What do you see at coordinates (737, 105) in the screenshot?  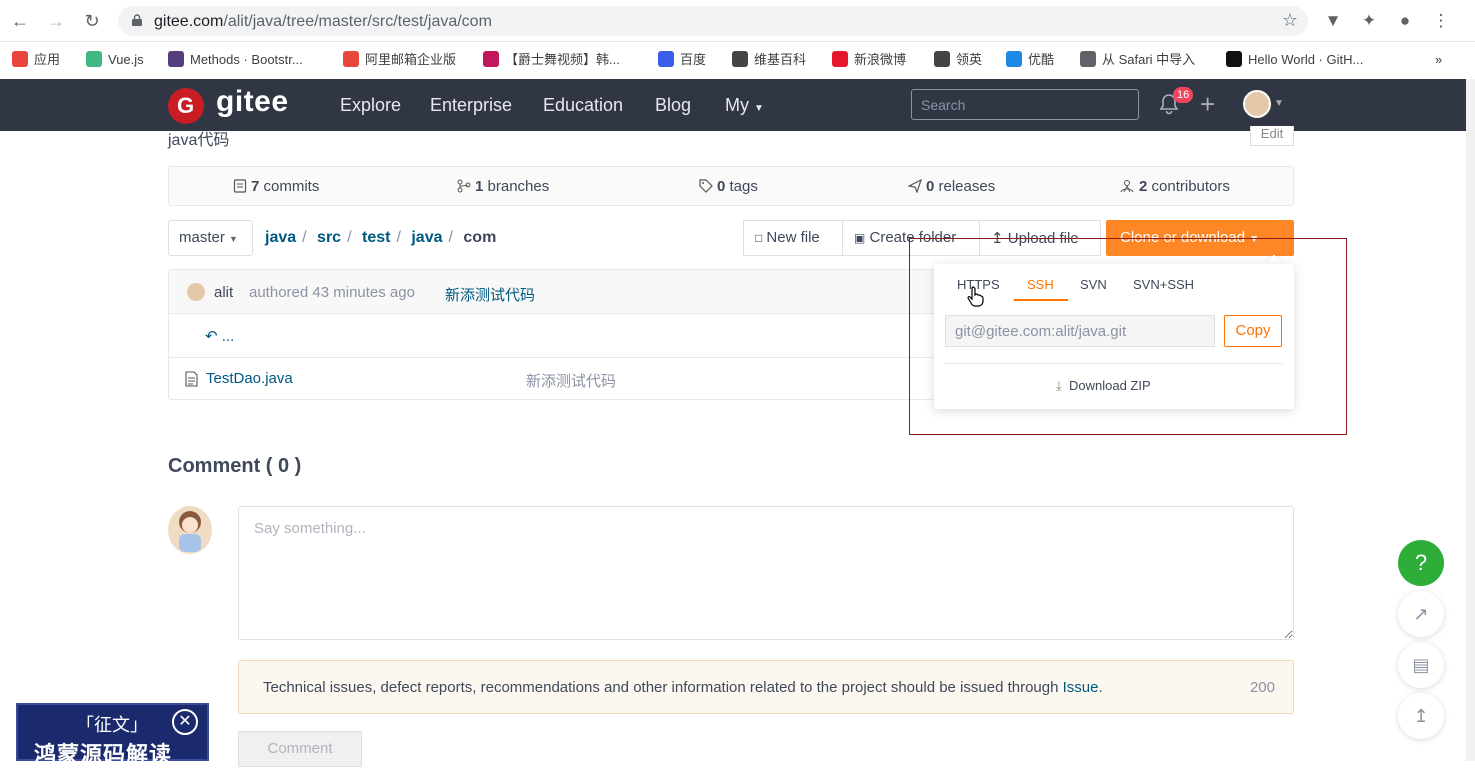 I see `nav-my-label: My` at bounding box center [737, 105].